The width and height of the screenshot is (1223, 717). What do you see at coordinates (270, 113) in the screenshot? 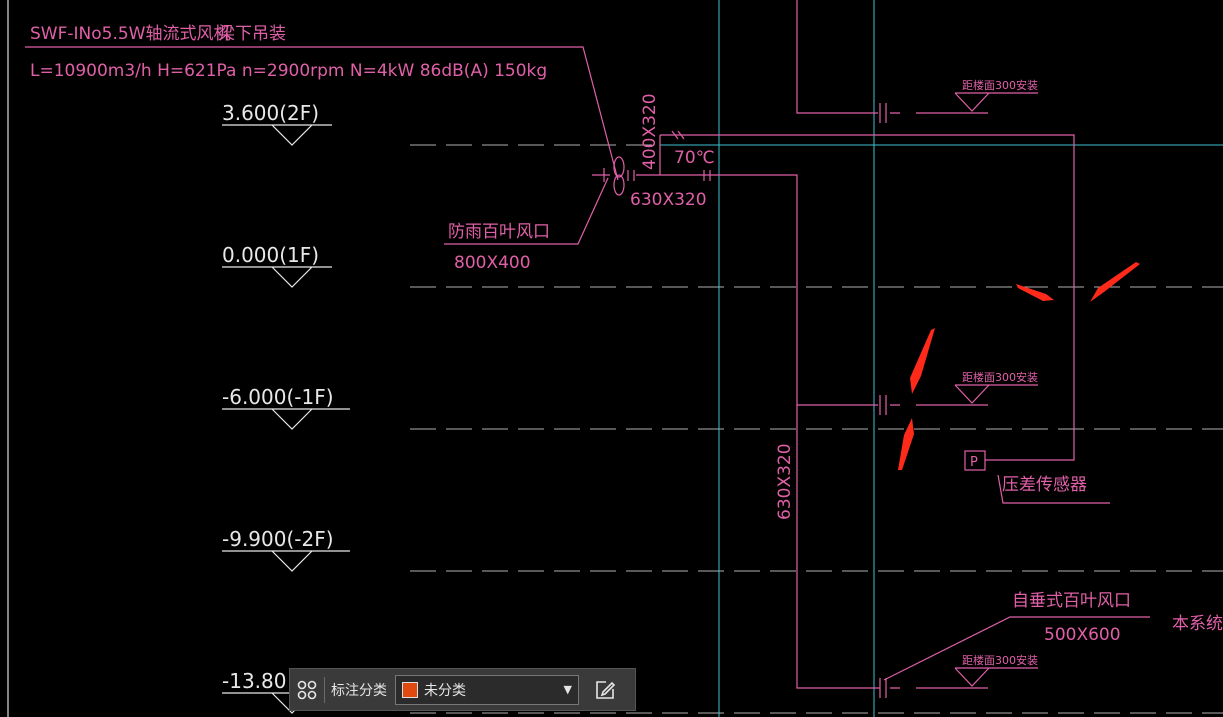
I see `level-label-2f: 3.600(2F)` at bounding box center [270, 113].